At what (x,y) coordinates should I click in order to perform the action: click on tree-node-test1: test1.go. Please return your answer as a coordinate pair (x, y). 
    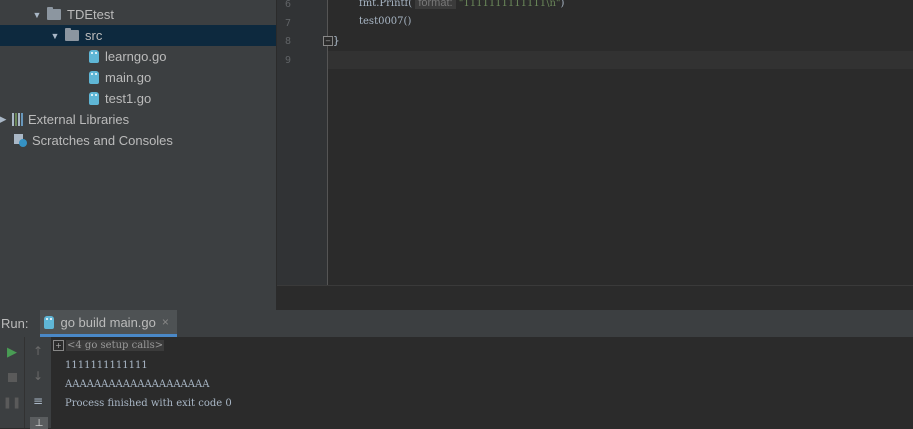
    Looking at the image, I should click on (138, 98).